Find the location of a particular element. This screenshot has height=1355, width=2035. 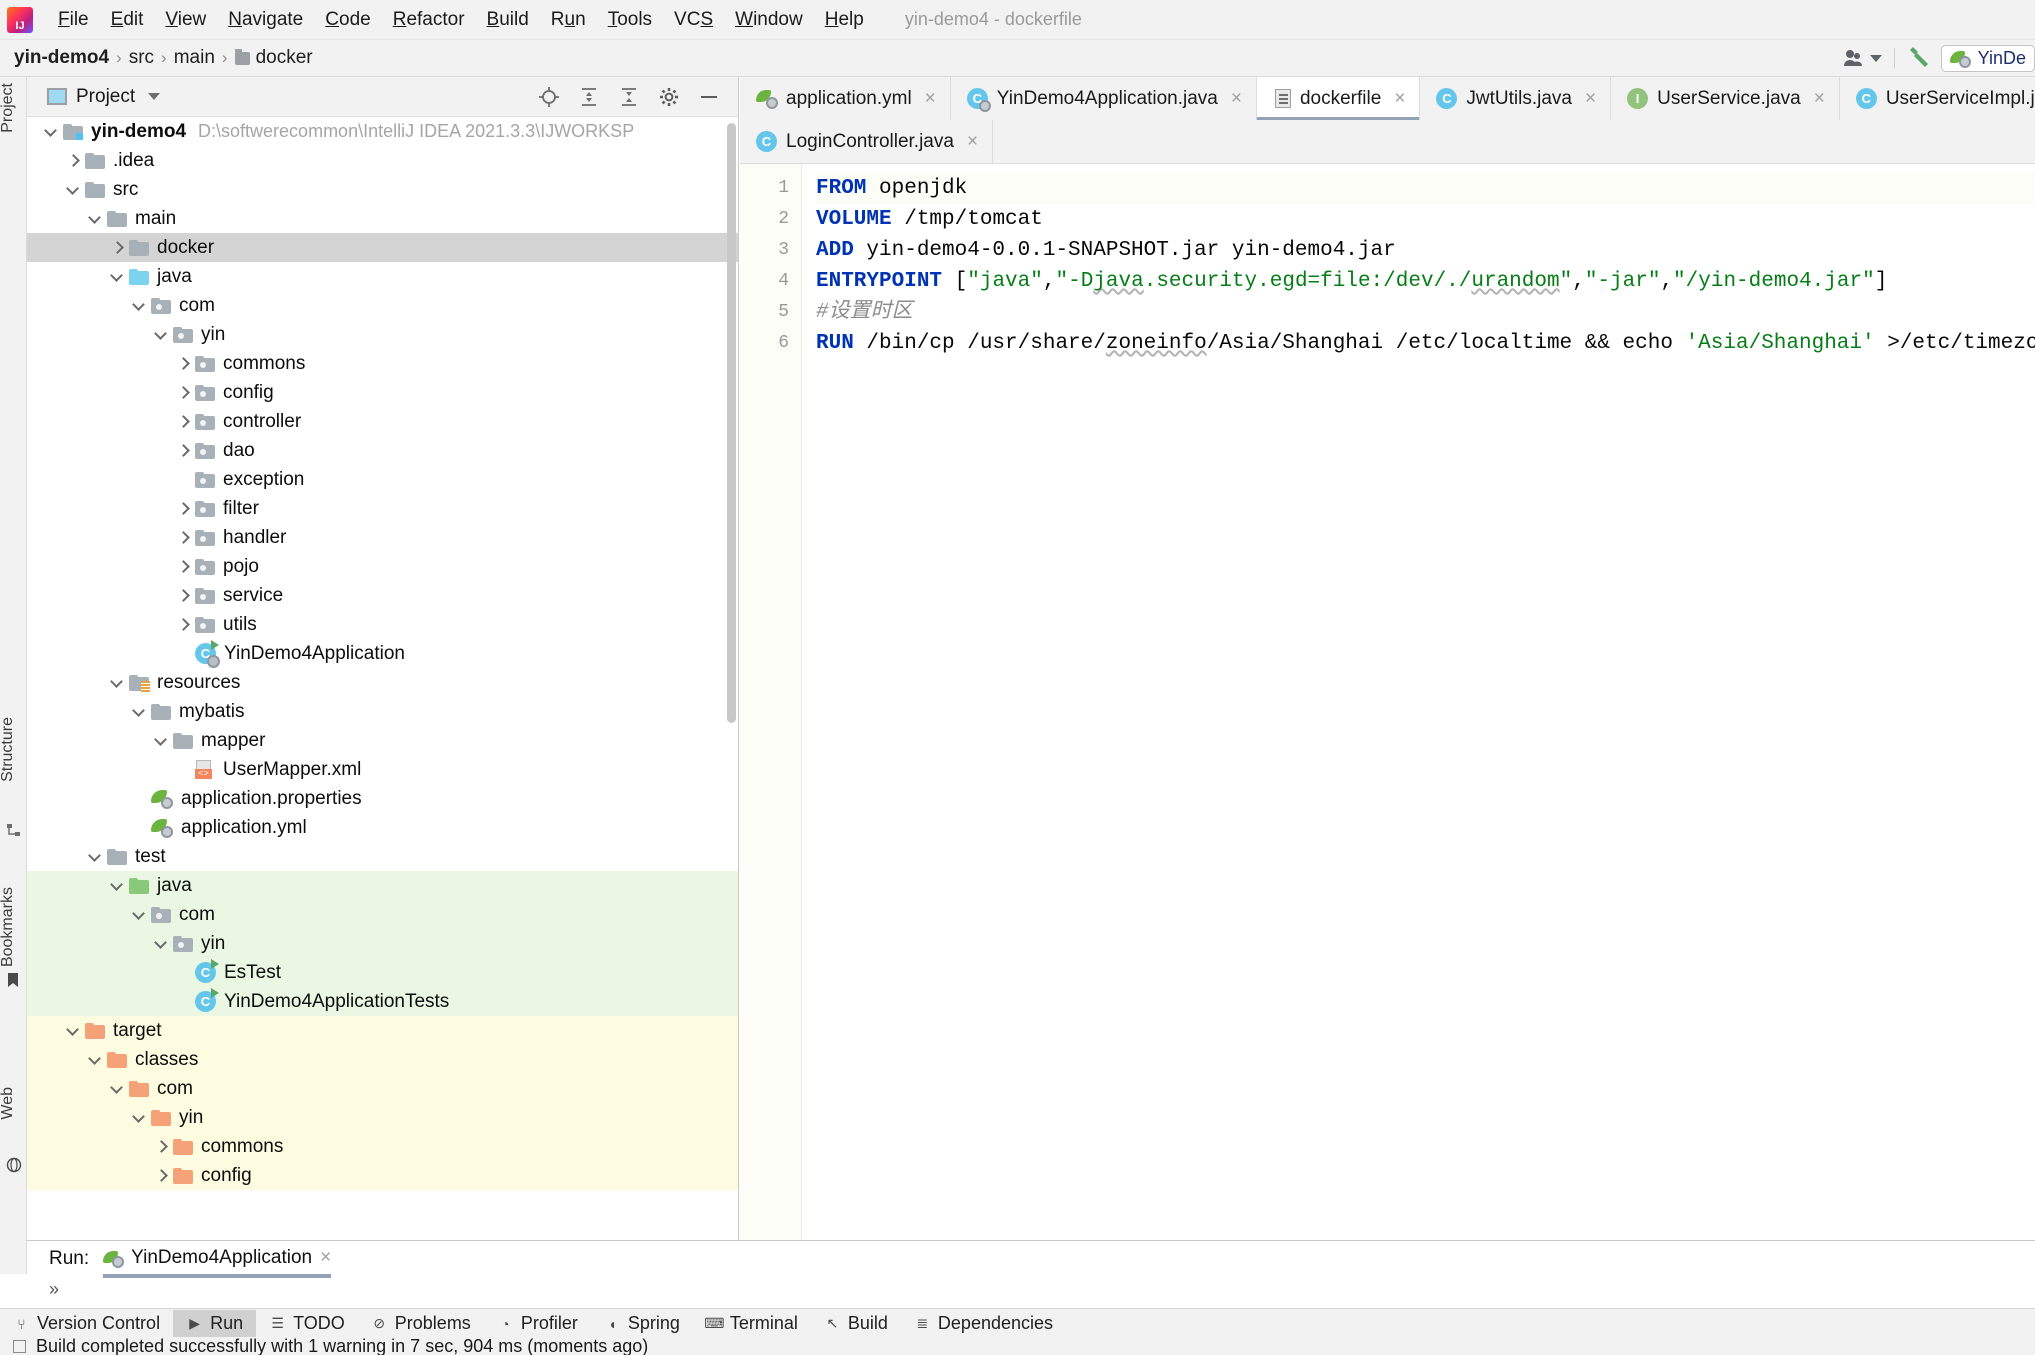

menu-item-edit: Edit is located at coordinates (127, 20).